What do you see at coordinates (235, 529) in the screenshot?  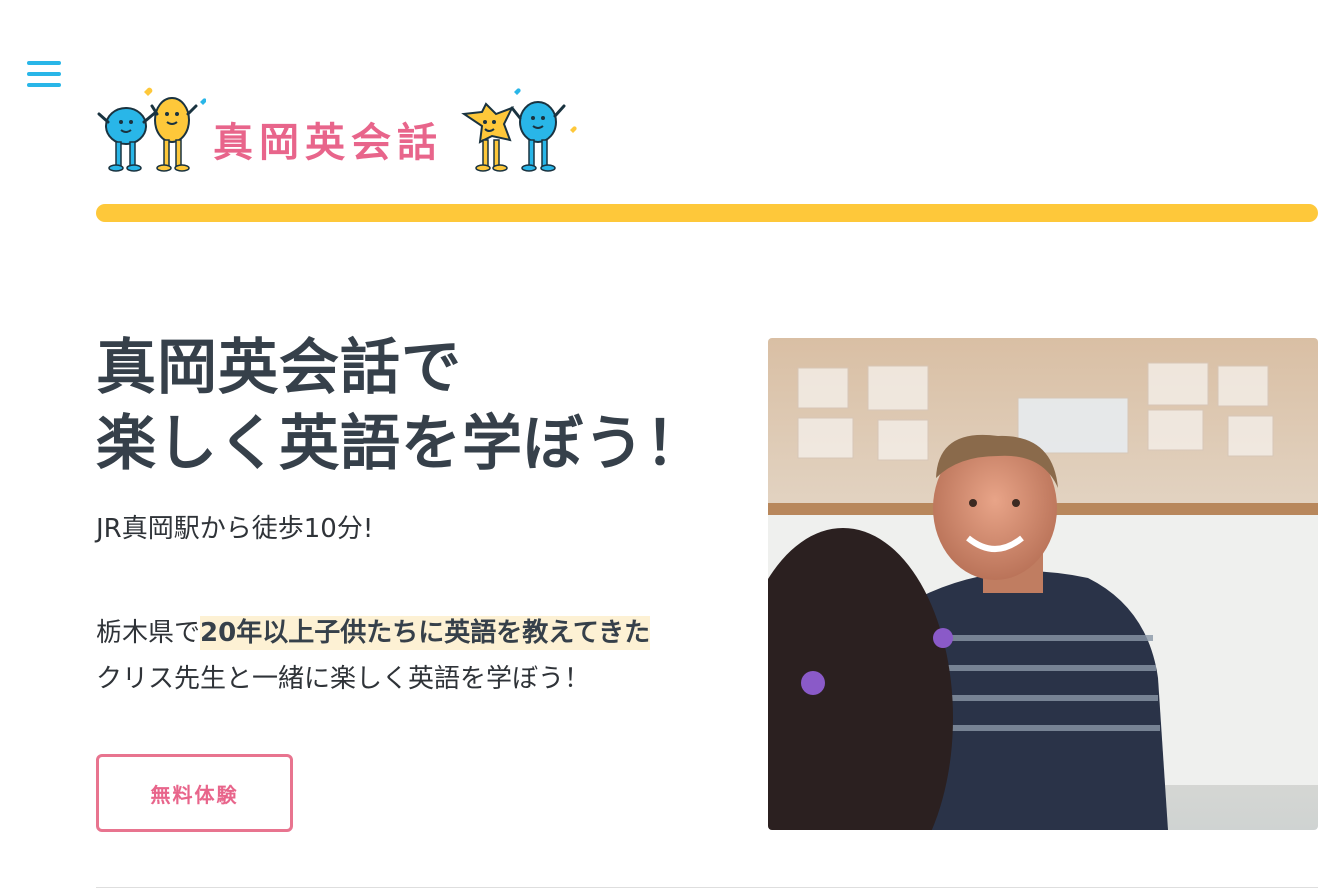 I see `hero-subtitle: JR真岡駅から徒歩10分!` at bounding box center [235, 529].